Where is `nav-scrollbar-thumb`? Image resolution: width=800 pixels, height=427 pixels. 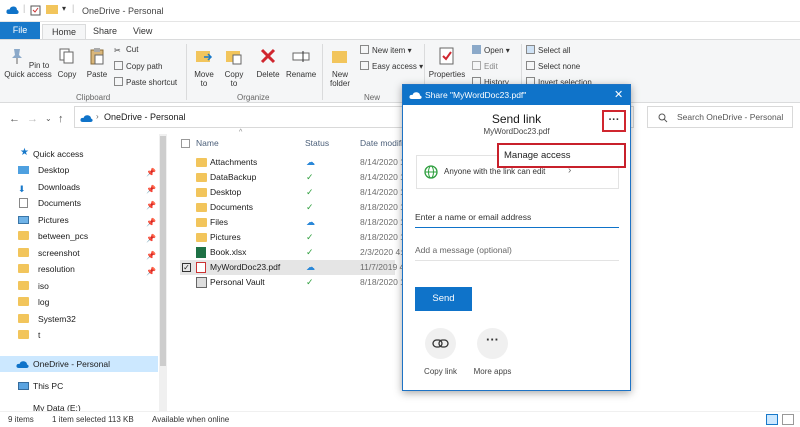
nav-scrollbar-thumb is located at coordinates (163, 251).